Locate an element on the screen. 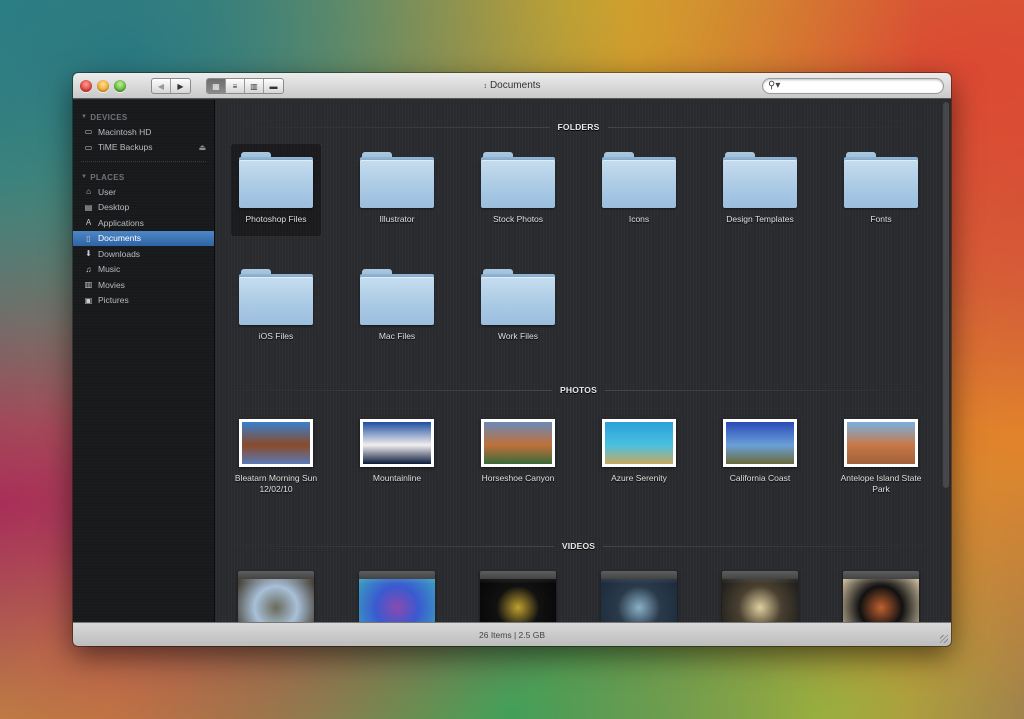 Image resolution: width=1024 pixels, height=719 pixels. back-button: ◀ is located at coordinates (161, 86).